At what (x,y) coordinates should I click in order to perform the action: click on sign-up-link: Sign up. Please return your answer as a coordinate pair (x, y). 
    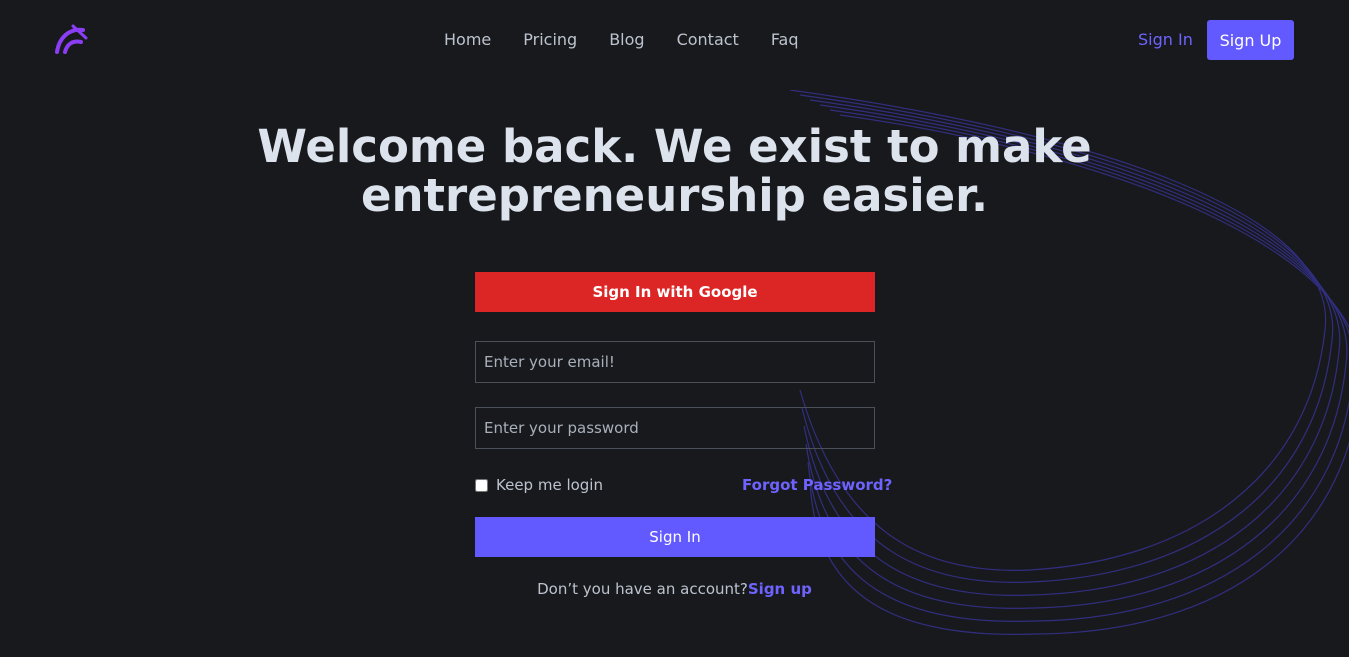
    Looking at the image, I should click on (780, 589).